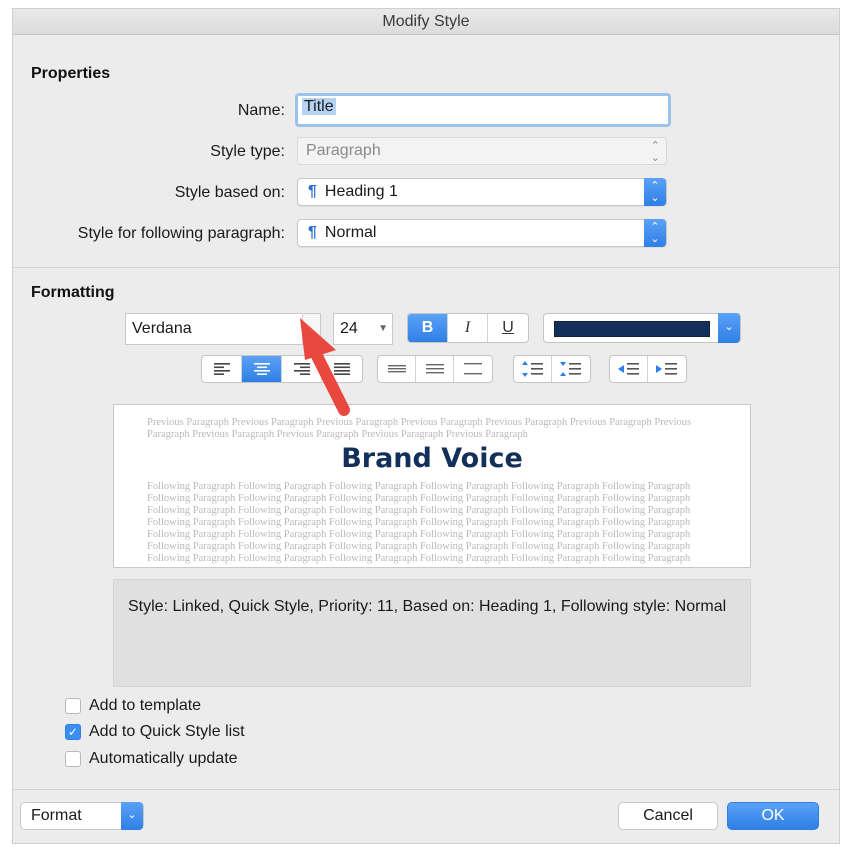 This screenshot has width=842, height=849. I want to click on bold-button: B, so click(428, 328).